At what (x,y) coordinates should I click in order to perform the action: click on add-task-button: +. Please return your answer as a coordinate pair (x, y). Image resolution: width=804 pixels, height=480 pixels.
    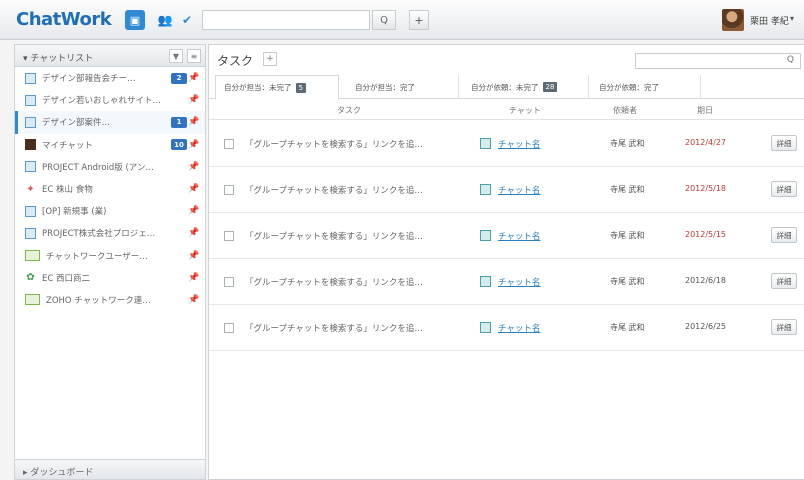
    Looking at the image, I should click on (270, 59).